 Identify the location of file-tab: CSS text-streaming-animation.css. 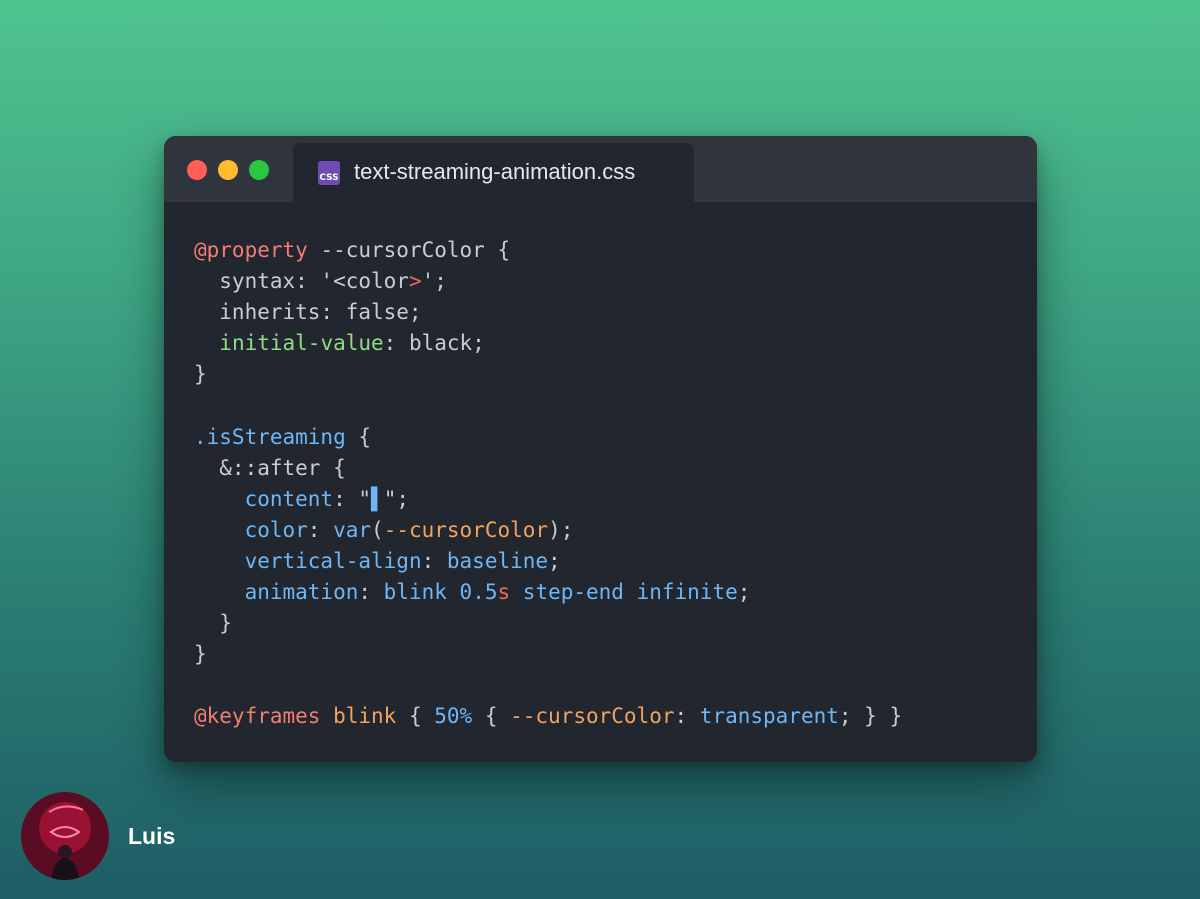
(493, 172).